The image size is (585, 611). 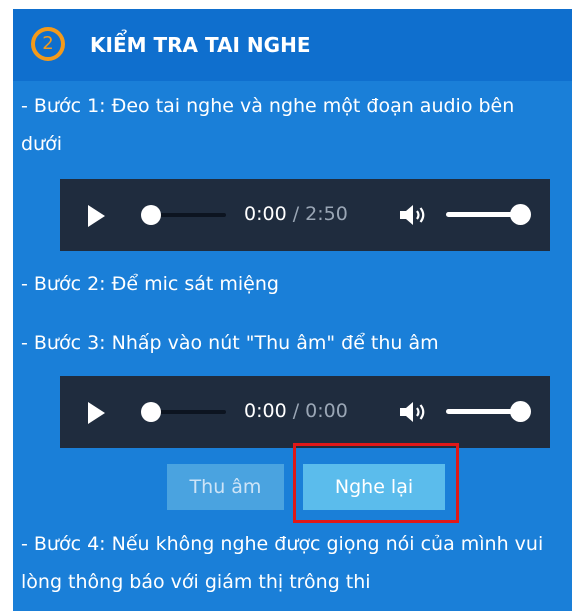 I want to click on audio-player-recording: 0:00 / 0:00, so click(x=305, y=412).